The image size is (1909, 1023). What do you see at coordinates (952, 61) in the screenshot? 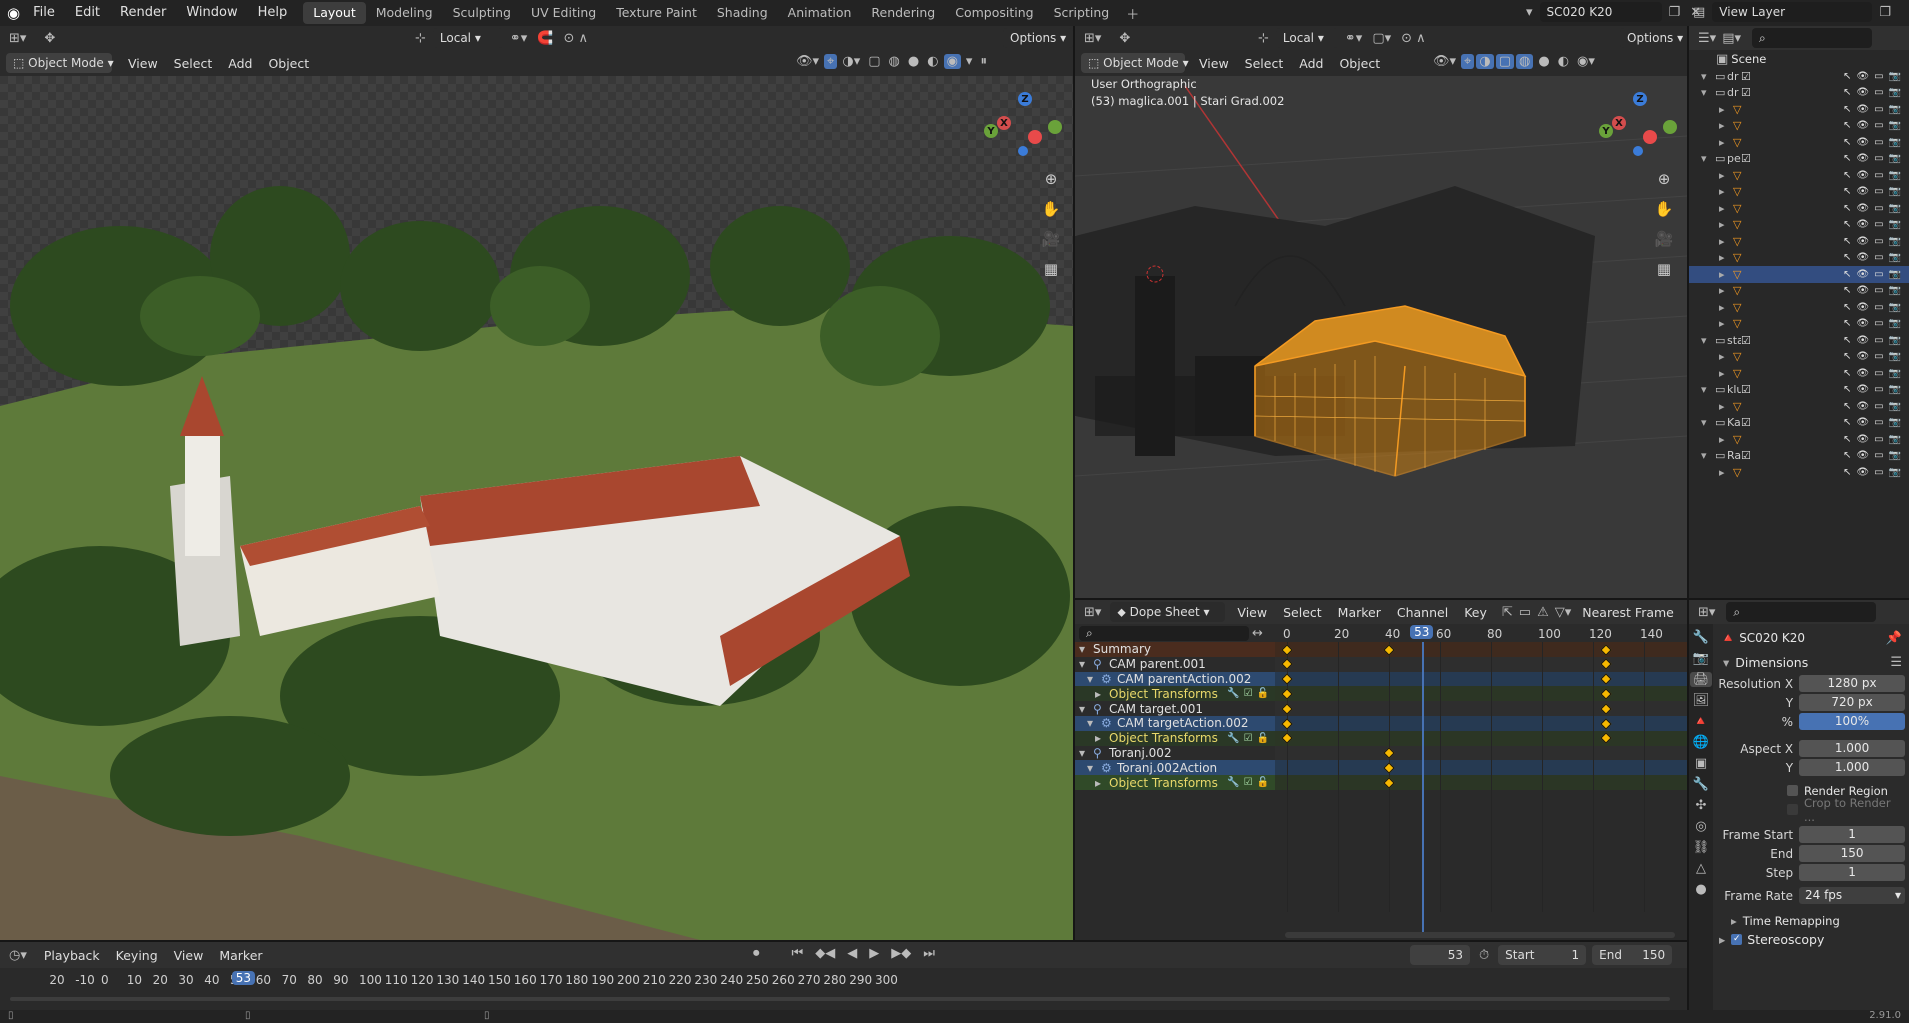
I see `rendered-icon: ◉` at bounding box center [952, 61].